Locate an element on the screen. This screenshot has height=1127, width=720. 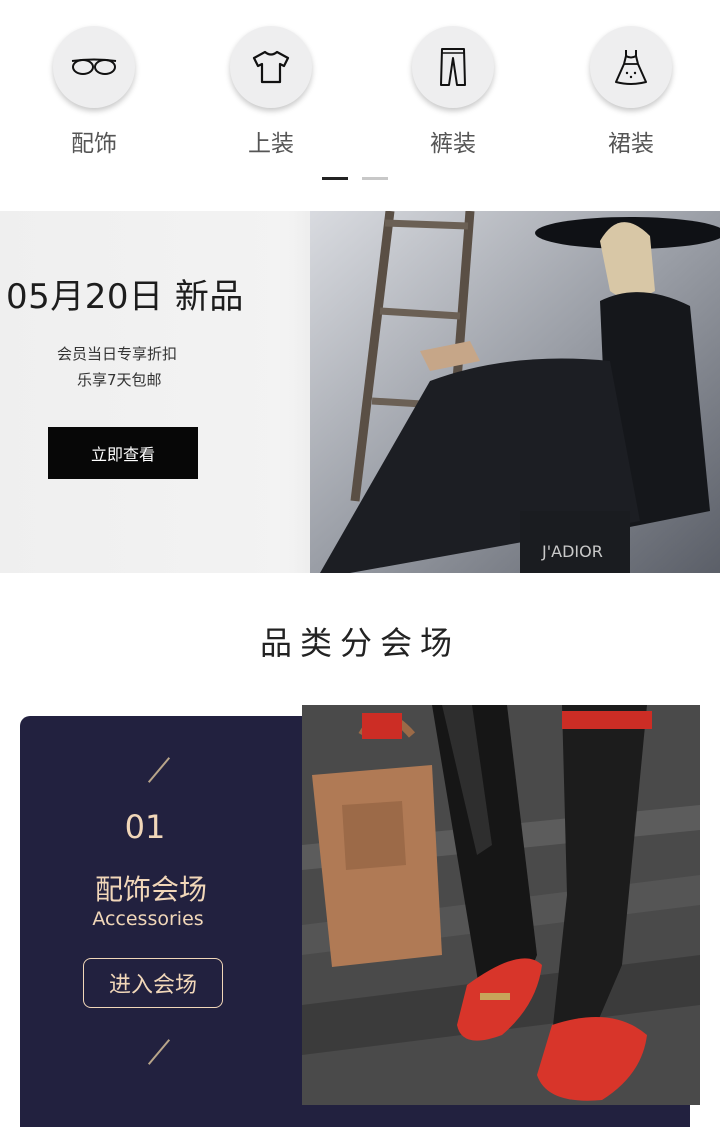
category-accessories: 配饰 is located at coordinates (94, 96).